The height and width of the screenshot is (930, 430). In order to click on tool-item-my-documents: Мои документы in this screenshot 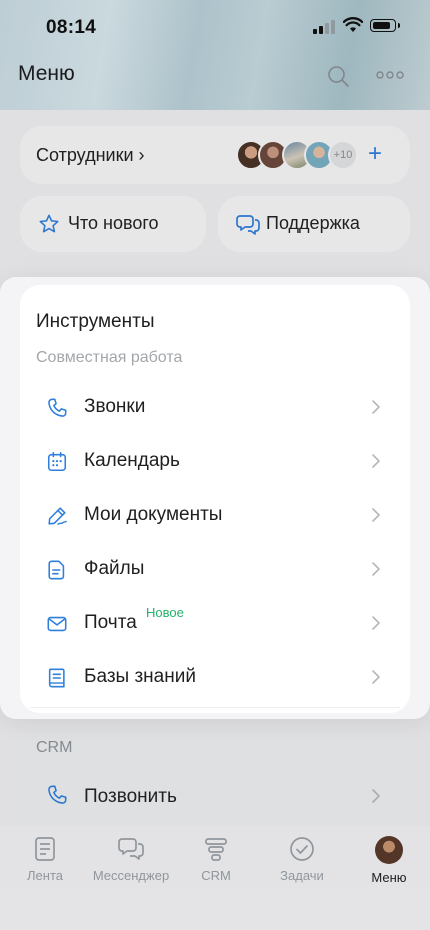, I will do `click(215, 515)`.